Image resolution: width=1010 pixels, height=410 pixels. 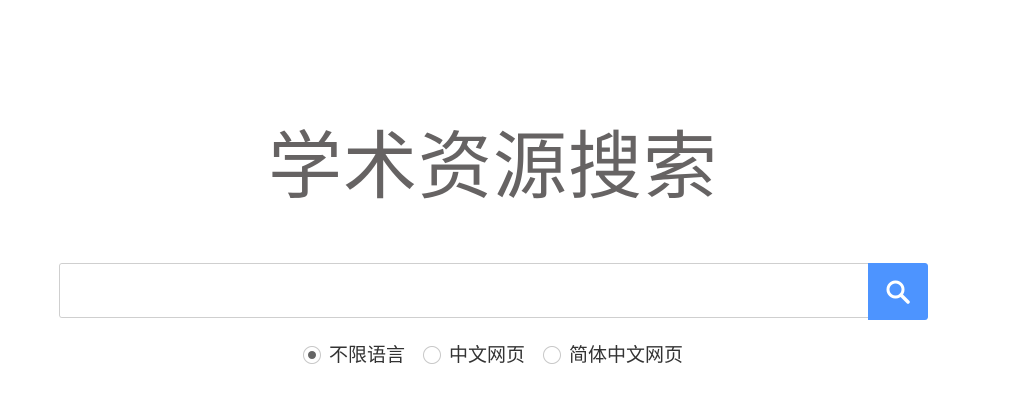 What do you see at coordinates (493, 167) in the screenshot?
I see `page-title: 学术资源搜索` at bounding box center [493, 167].